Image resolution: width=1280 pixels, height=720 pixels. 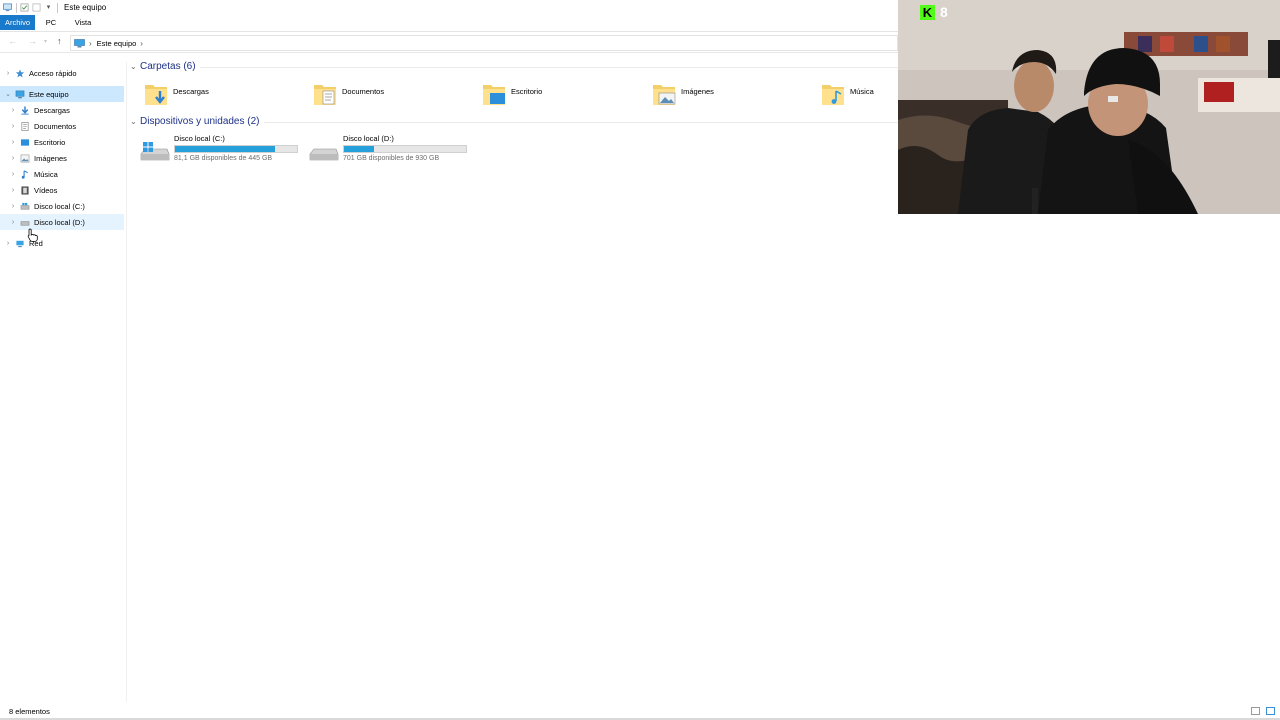 What do you see at coordinates (85, 7) in the screenshot?
I see `window-title: Este equipo` at bounding box center [85, 7].